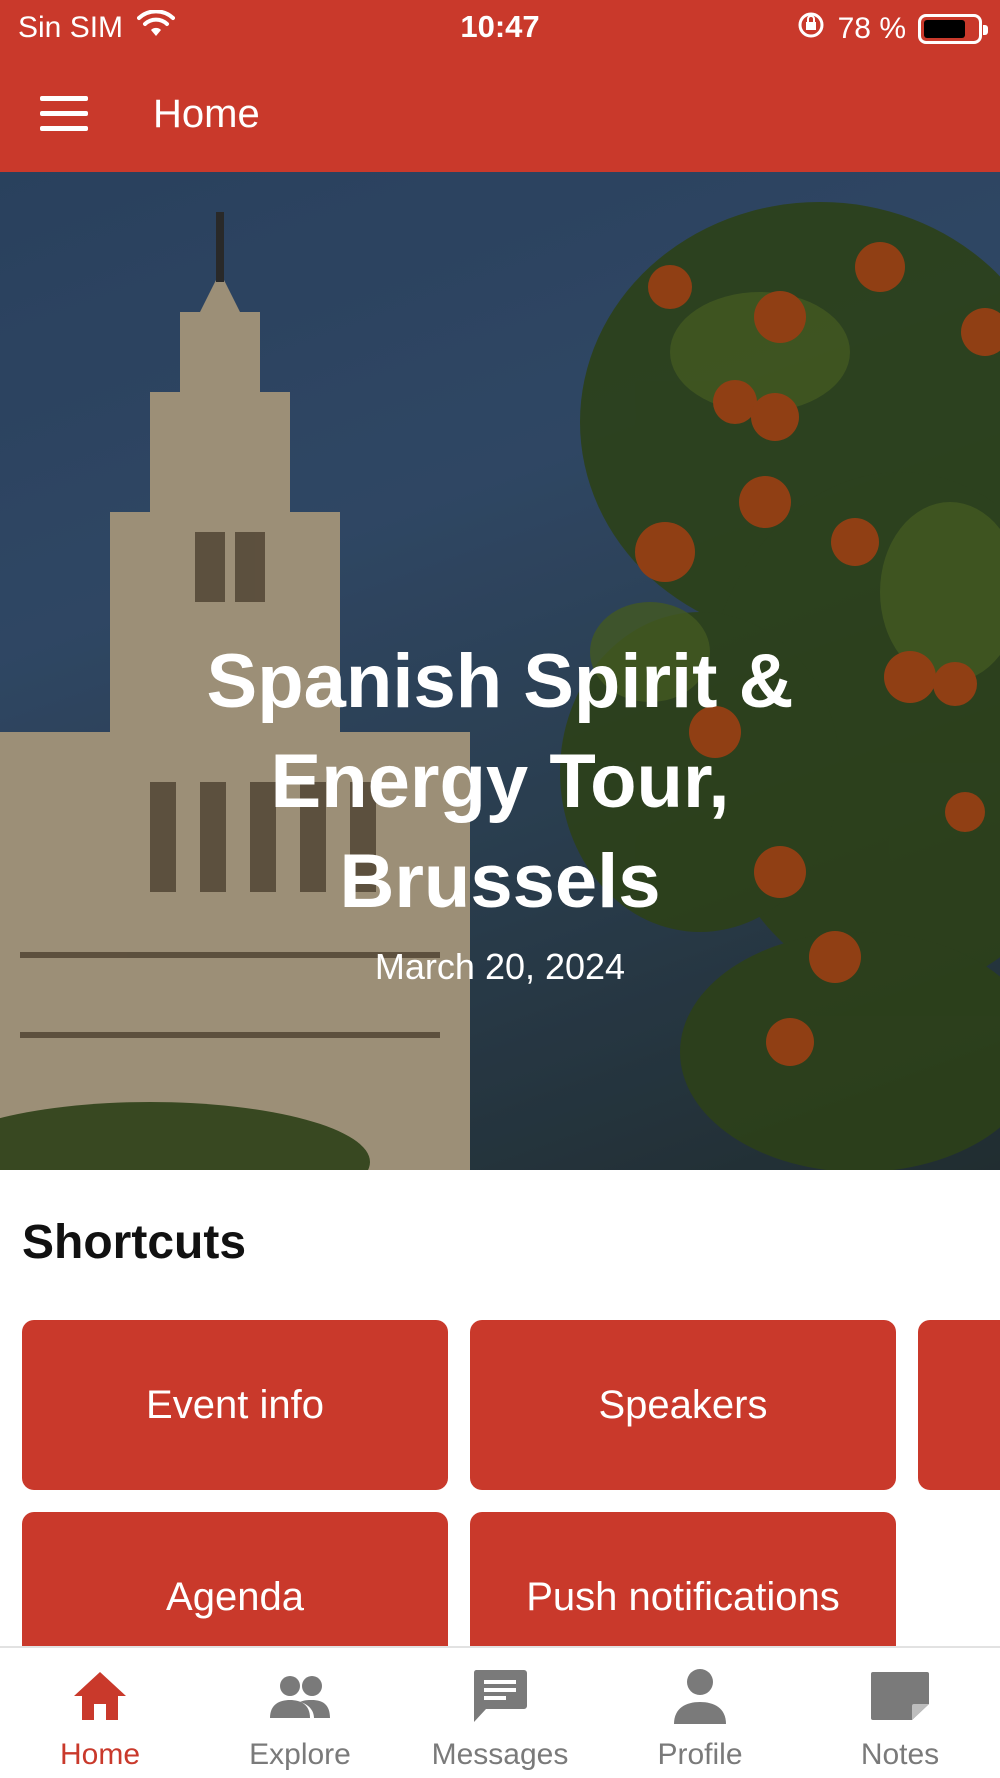  Describe the element at coordinates (100, 1696) in the screenshot. I see `home-icon` at that location.